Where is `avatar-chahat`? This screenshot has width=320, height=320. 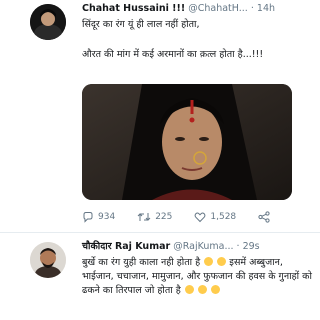
avatar-chahat is located at coordinates (48, 22).